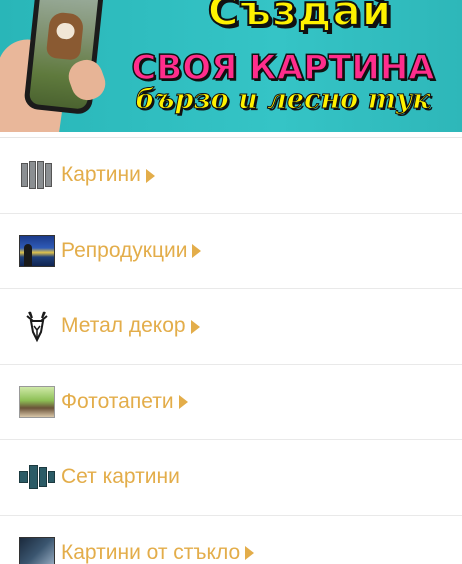  I want to click on deer-head-icon, so click(37, 326).